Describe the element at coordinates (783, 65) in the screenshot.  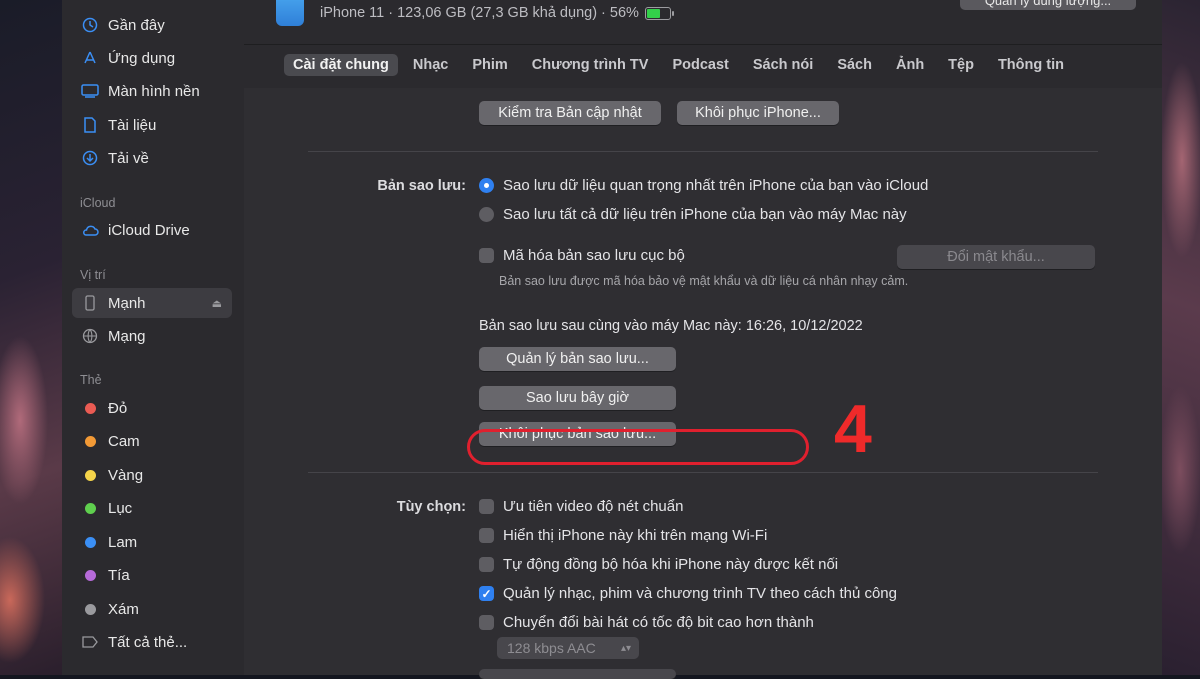
I see `tab-audiobooks: Sách nói` at that location.